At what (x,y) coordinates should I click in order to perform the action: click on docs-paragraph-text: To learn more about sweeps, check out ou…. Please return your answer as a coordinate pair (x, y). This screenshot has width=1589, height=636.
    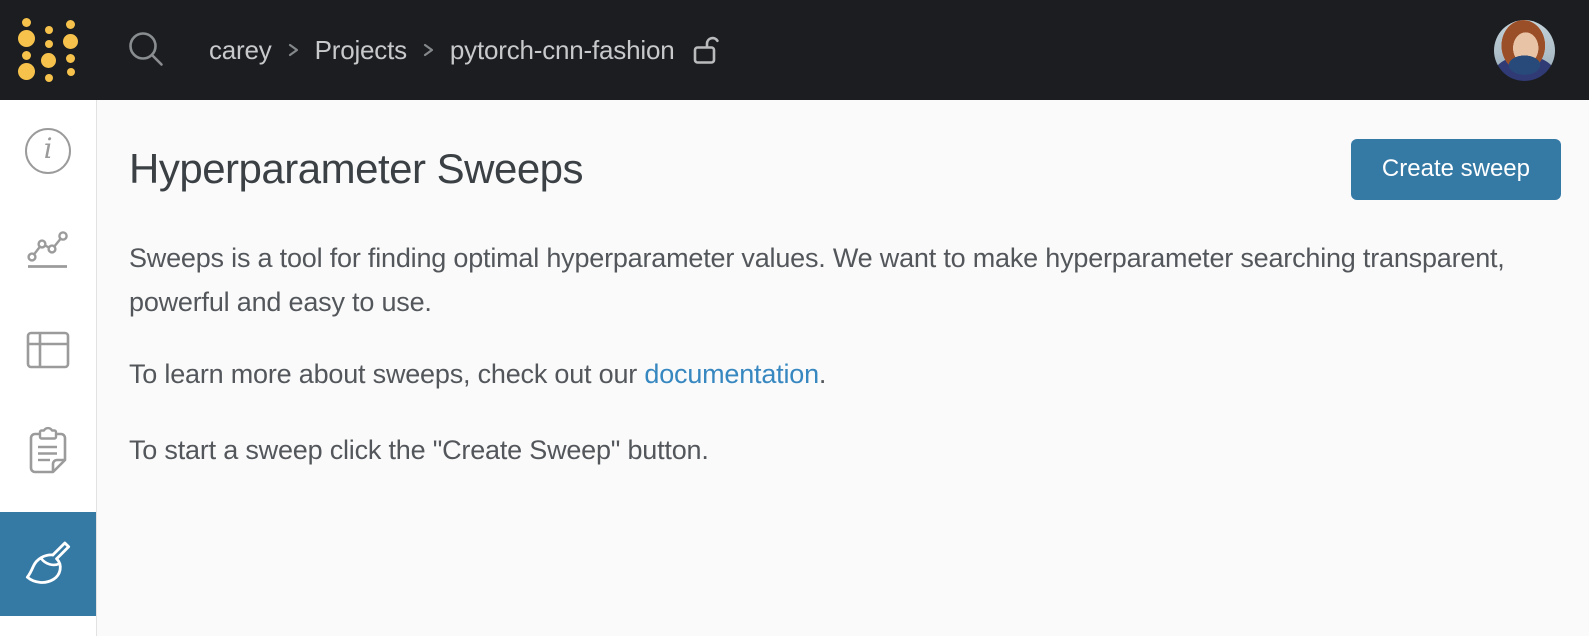
    Looking at the image, I should click on (387, 374).